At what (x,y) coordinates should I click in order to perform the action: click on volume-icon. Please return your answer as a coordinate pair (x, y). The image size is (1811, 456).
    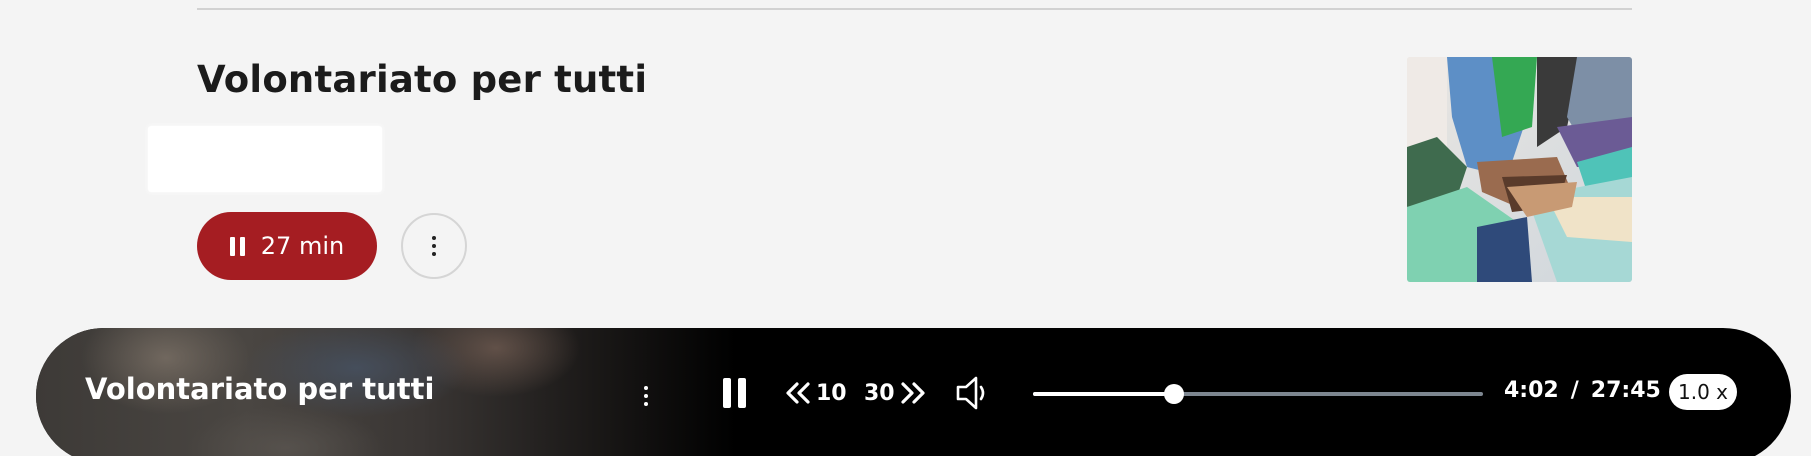
    Looking at the image, I should click on (970, 393).